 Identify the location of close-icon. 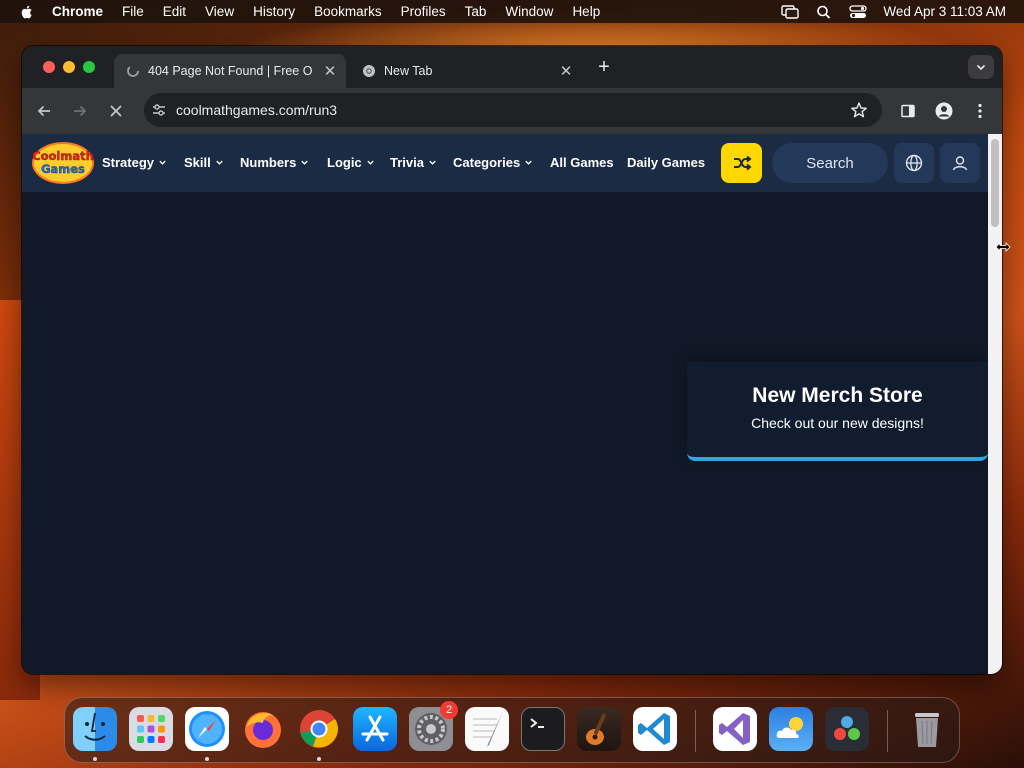
(116, 111).